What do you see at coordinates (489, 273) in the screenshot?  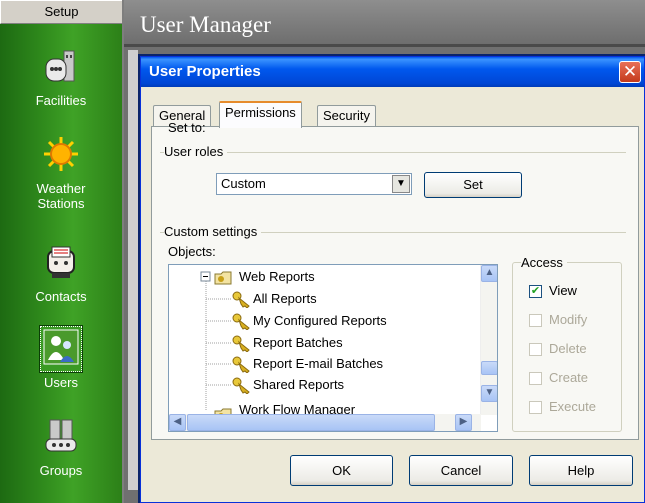 I see `scroll-up-button: ▲` at bounding box center [489, 273].